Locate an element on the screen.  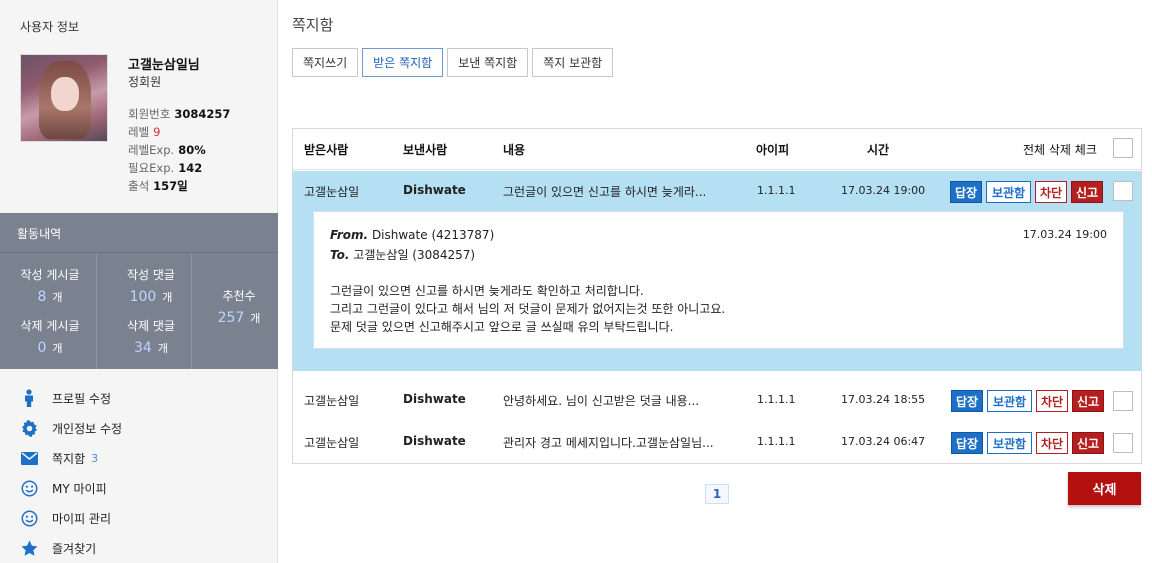
delete-button: 삭제 is located at coordinates (1104, 488).